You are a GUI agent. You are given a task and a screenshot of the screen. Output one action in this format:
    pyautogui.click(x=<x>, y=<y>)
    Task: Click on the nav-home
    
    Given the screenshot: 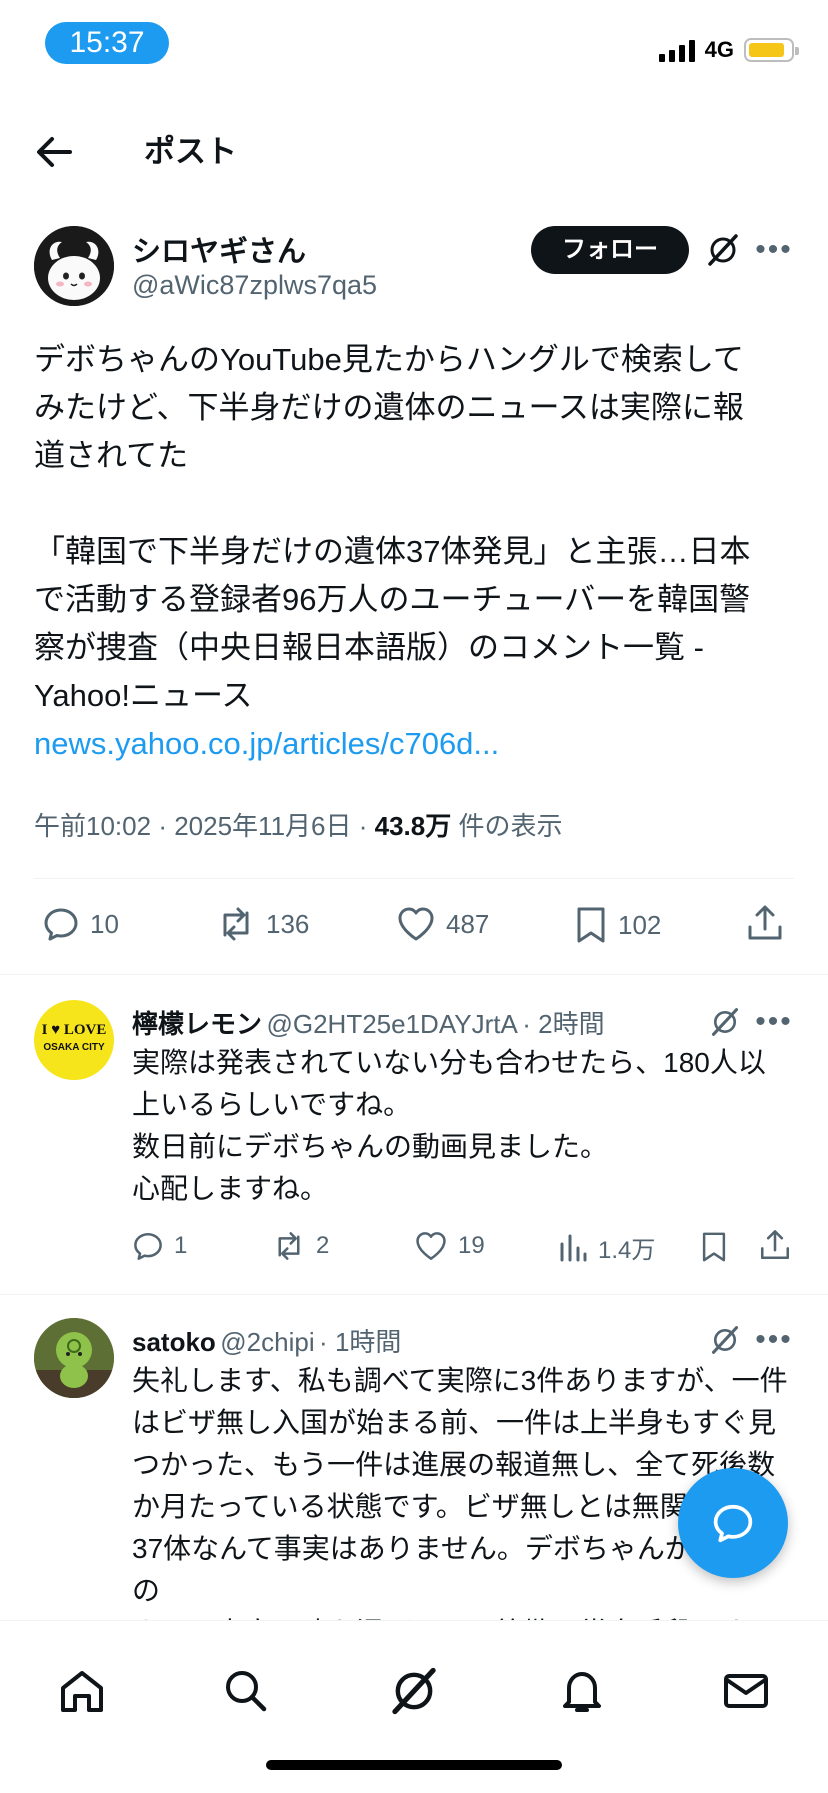 What is the action you would take?
    pyautogui.click(x=82, y=1691)
    